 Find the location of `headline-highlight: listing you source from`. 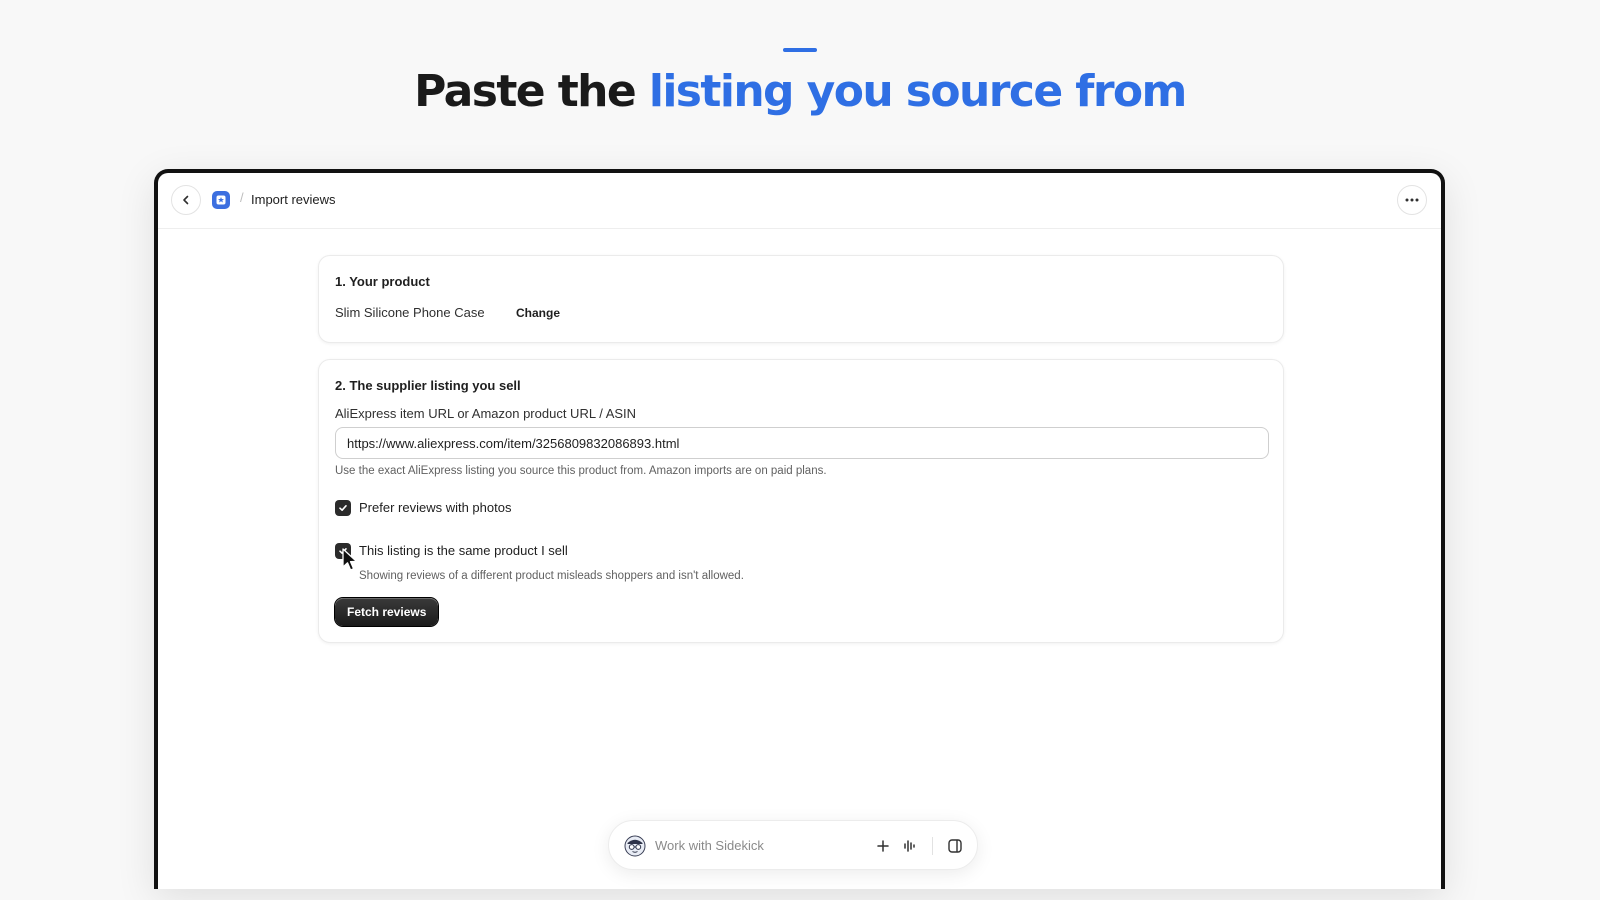

headline-highlight: listing you source from is located at coordinates (918, 91).